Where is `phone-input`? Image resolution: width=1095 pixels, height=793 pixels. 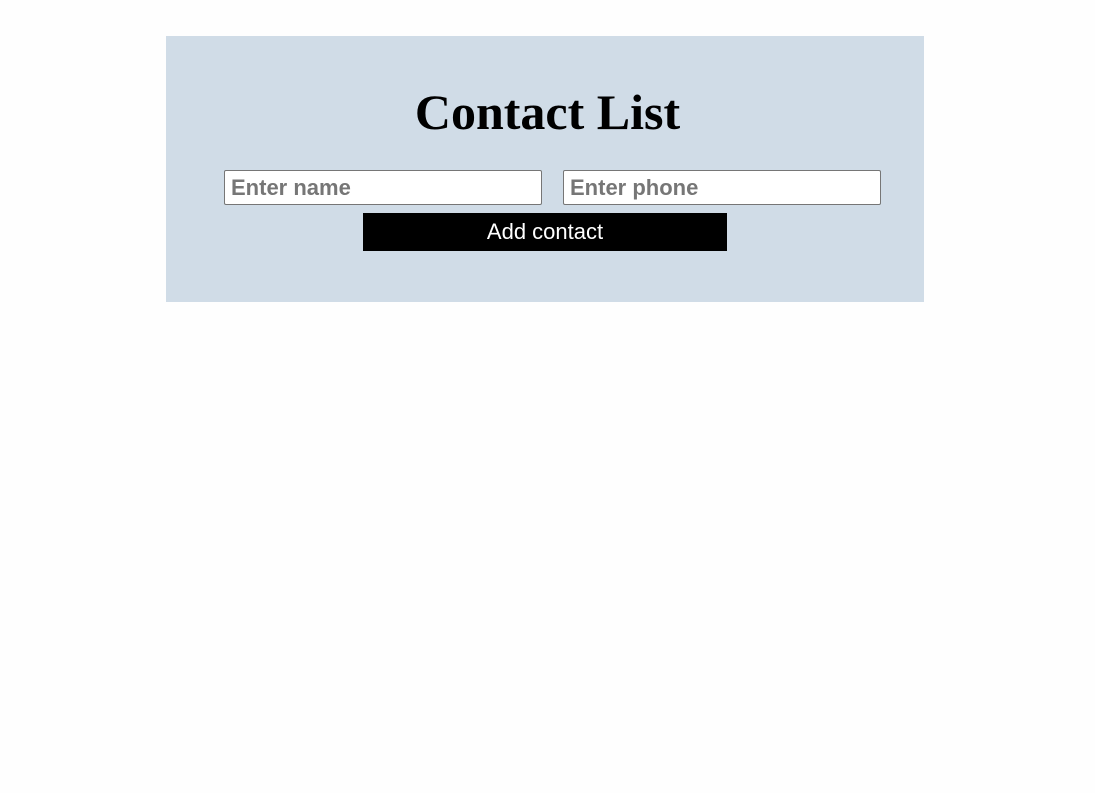 phone-input is located at coordinates (722, 187).